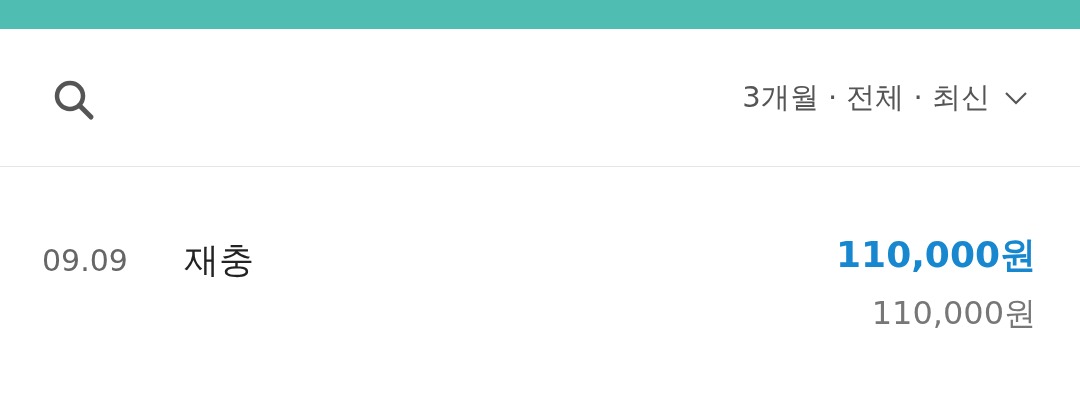 The width and height of the screenshot is (1080, 405). Describe the element at coordinates (953, 313) in the screenshot. I see `balance-amount: 110,000원` at that location.